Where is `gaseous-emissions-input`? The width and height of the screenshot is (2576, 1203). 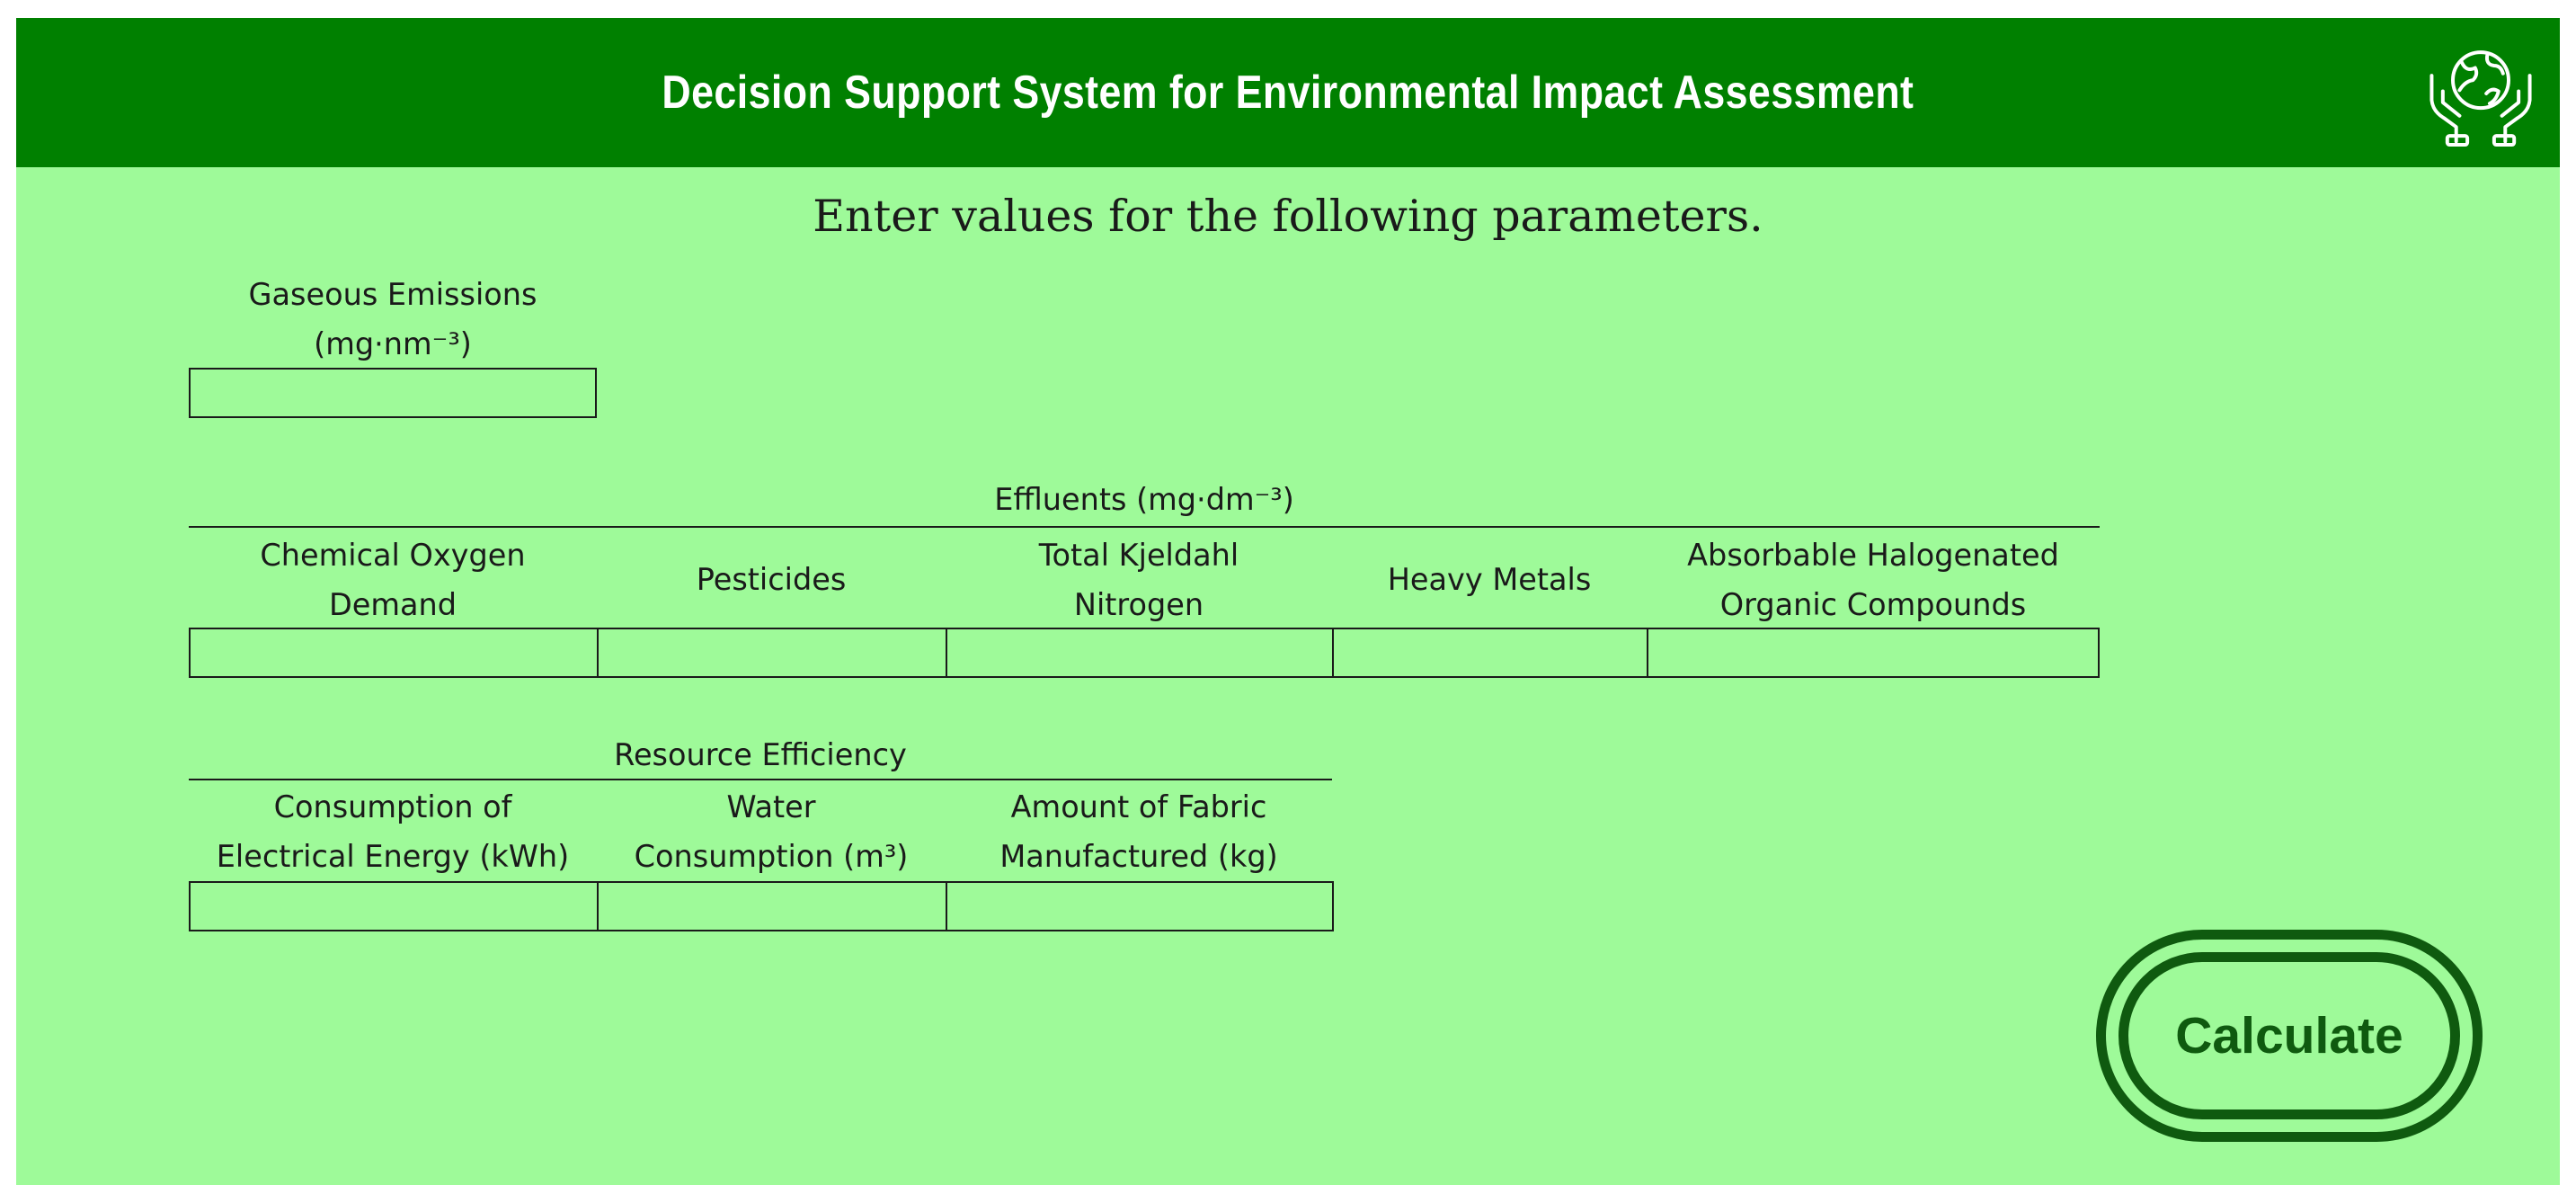
gaseous-emissions-input is located at coordinates (393, 393).